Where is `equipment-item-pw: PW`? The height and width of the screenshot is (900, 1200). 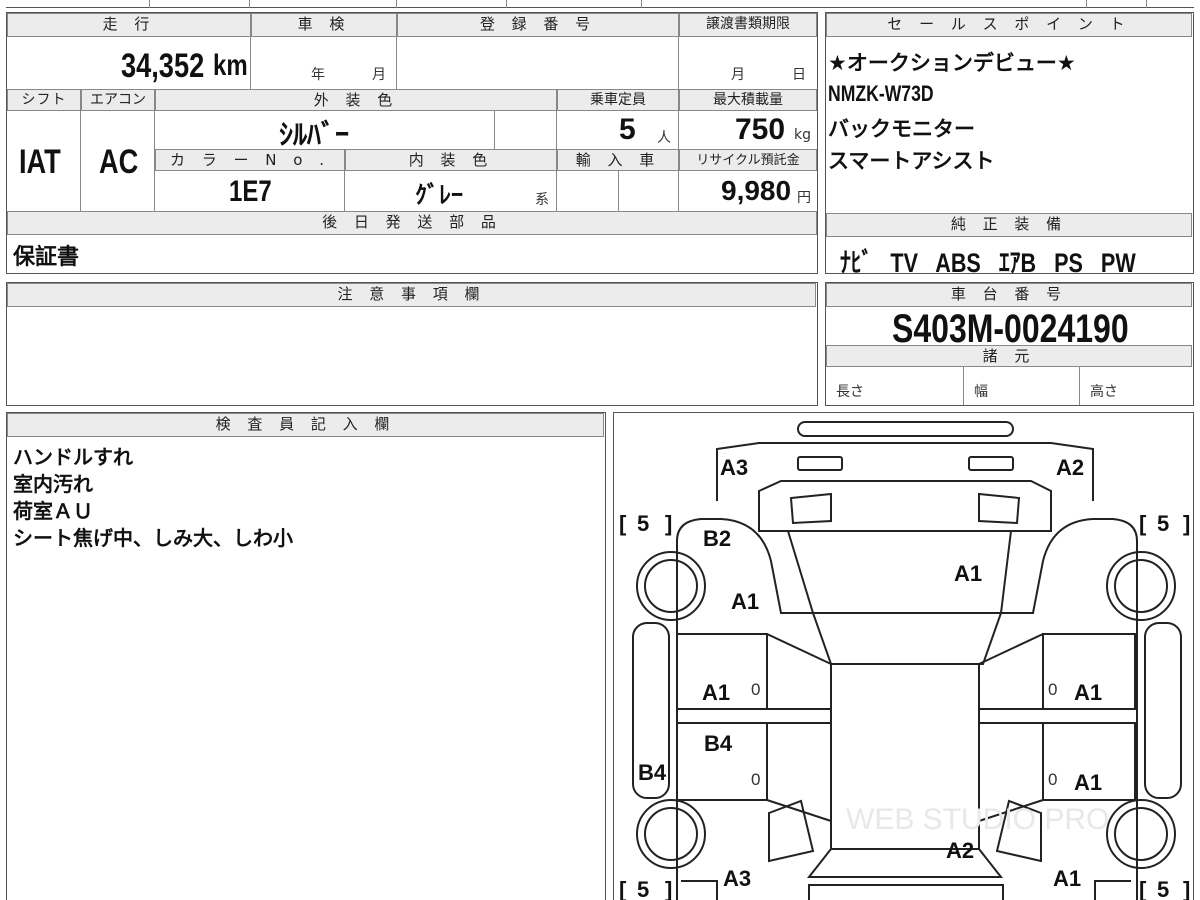
equipment-item-pw: PW is located at coordinates (1118, 263).